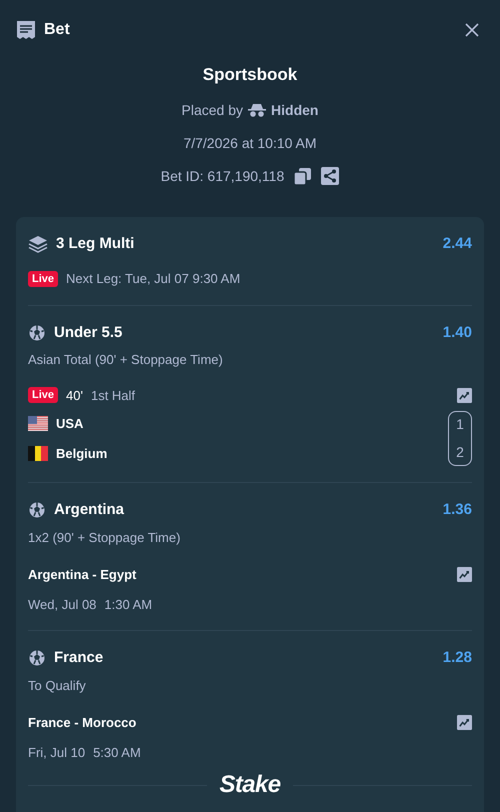 Image resolution: width=500 pixels, height=812 pixels. Describe the element at coordinates (222, 176) in the screenshot. I see `bet-id: Bet ID: 617,190,118` at that location.